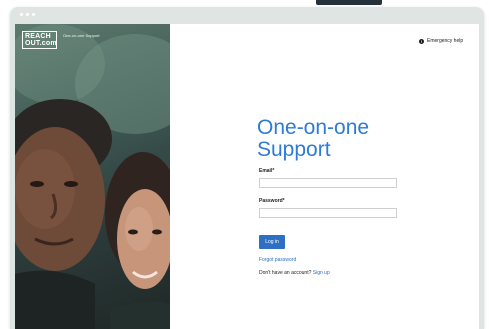 The height and width of the screenshot is (329, 489). I want to click on info-icon: !, so click(421, 41).